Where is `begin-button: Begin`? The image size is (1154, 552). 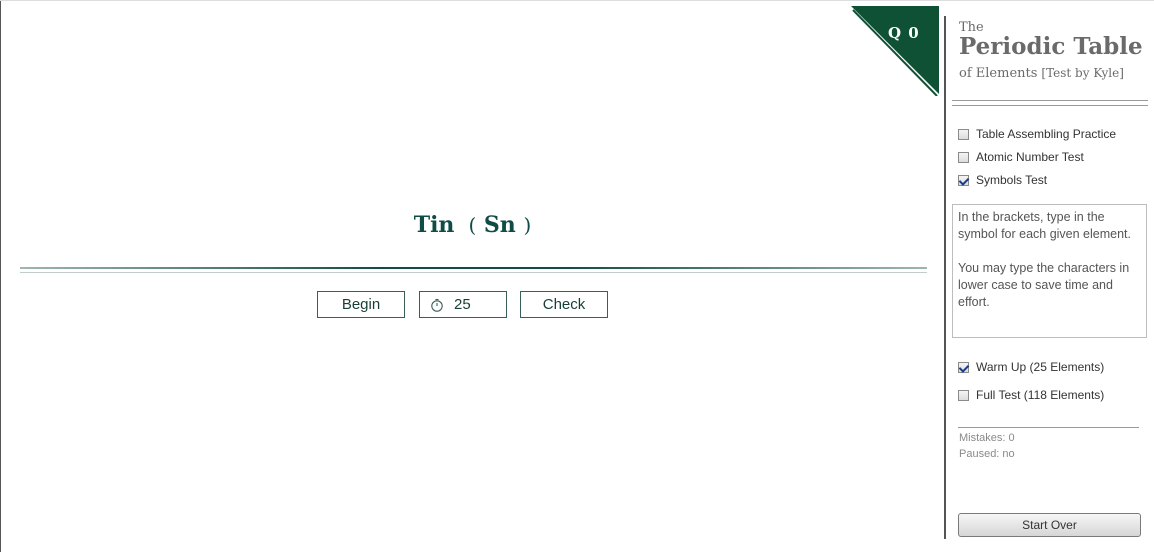
begin-button: Begin is located at coordinates (361, 304).